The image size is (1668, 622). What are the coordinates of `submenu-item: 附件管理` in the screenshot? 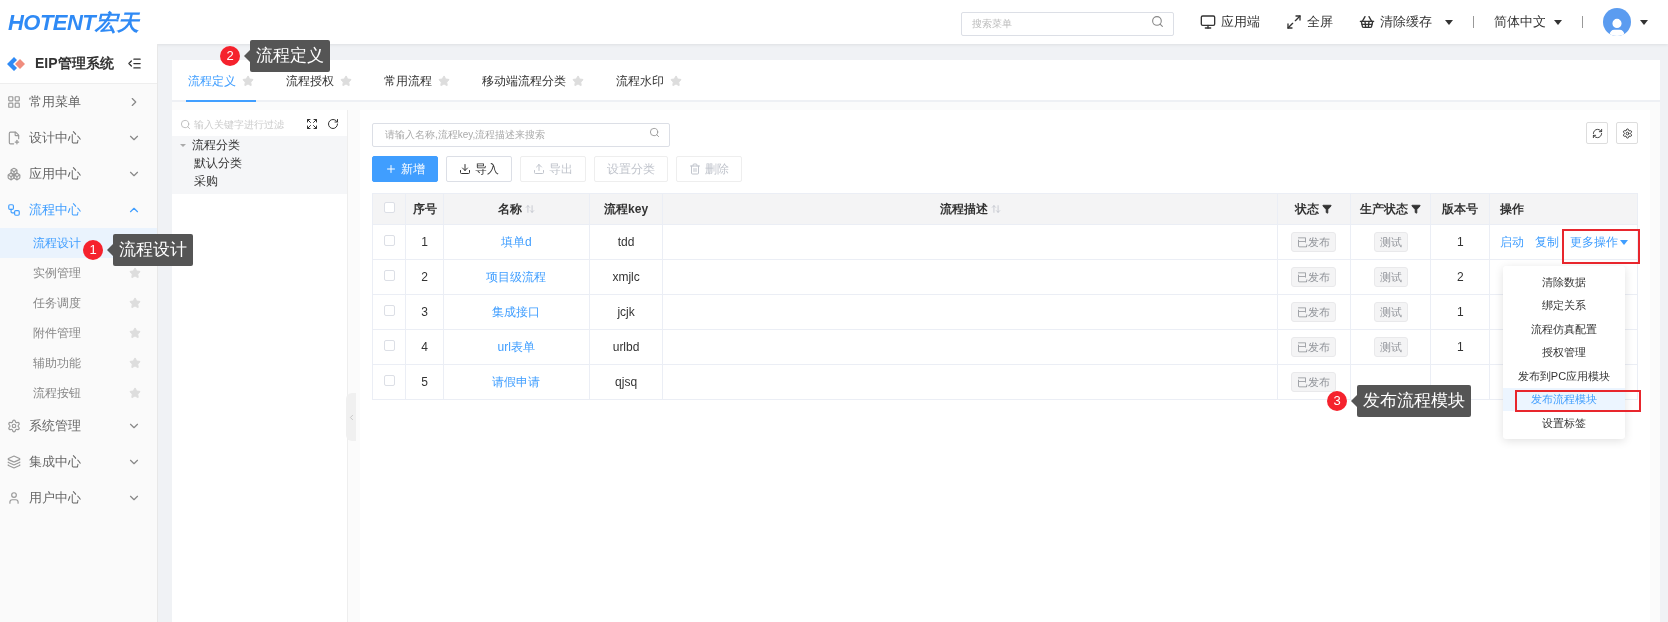 It's located at (78, 333).